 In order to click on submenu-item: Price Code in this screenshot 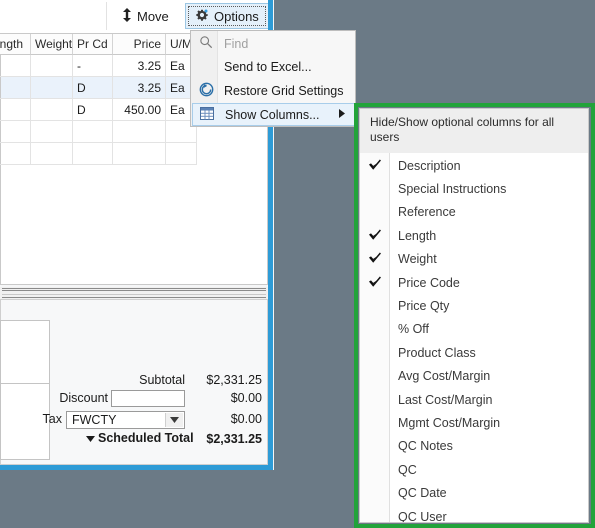, I will do `click(474, 282)`.